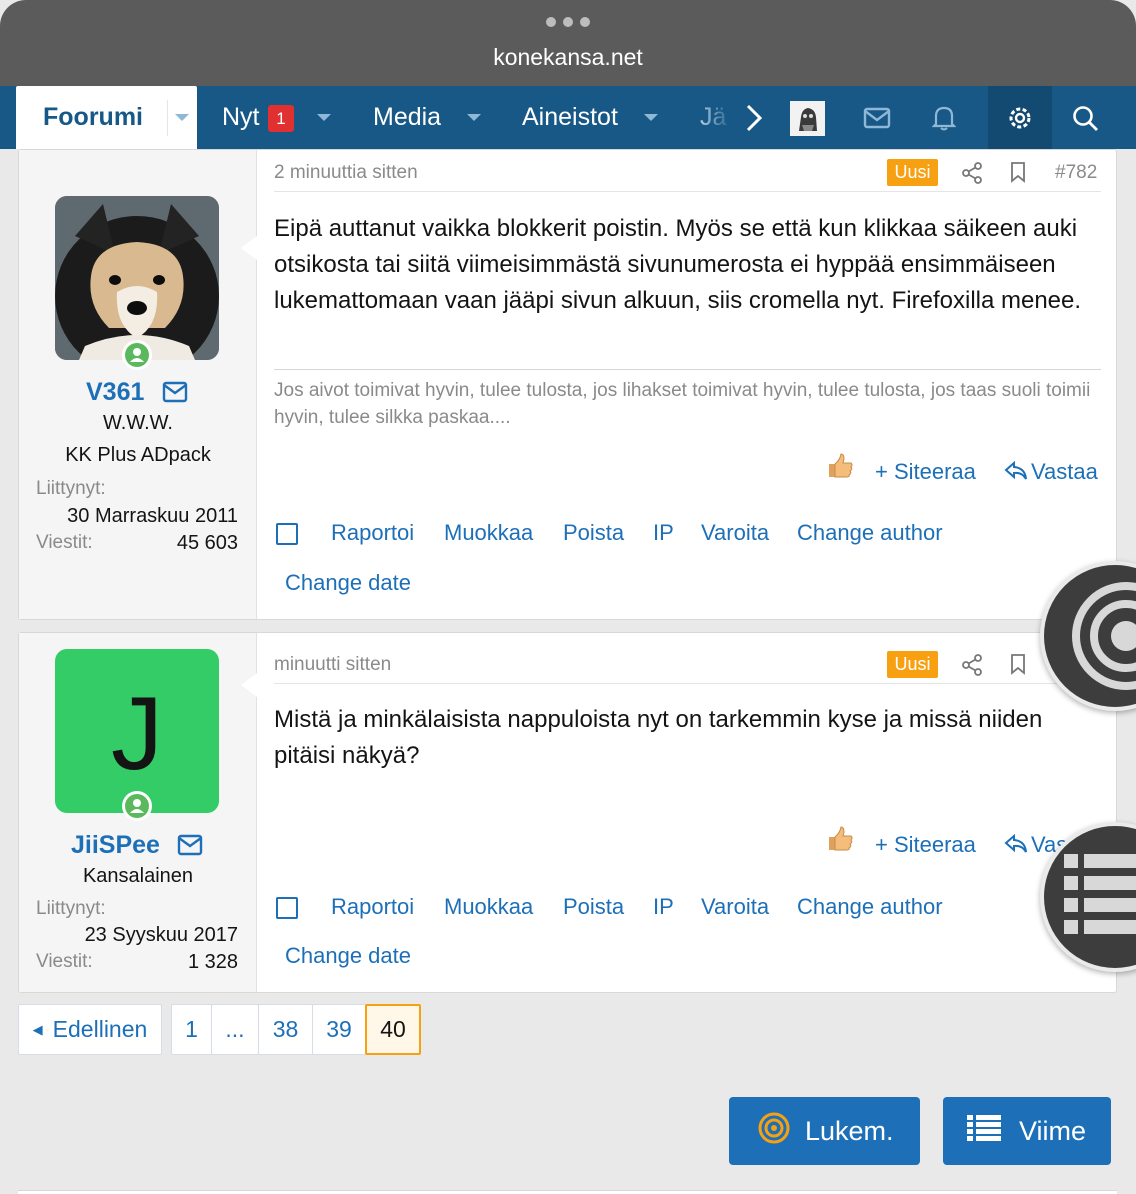 The width and height of the screenshot is (1136, 1194). I want to click on posts-count-value: 1 328, so click(212, 962).